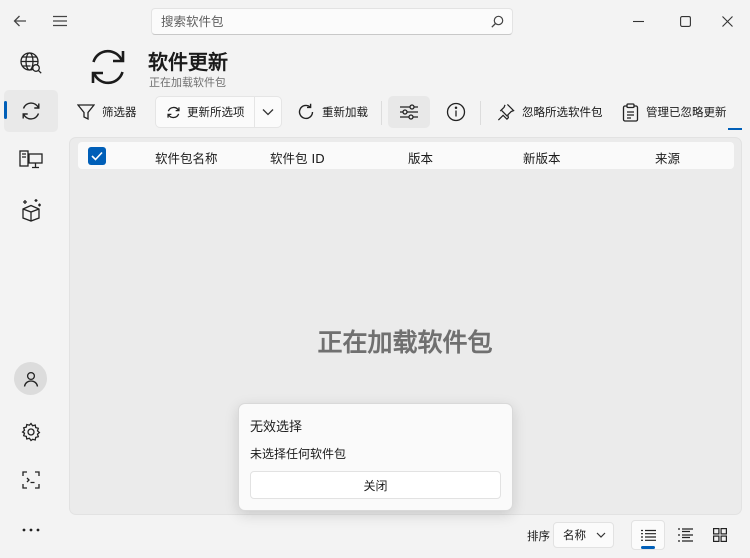  Describe the element at coordinates (381, 113) in the screenshot. I see `toolbar-divider` at that location.